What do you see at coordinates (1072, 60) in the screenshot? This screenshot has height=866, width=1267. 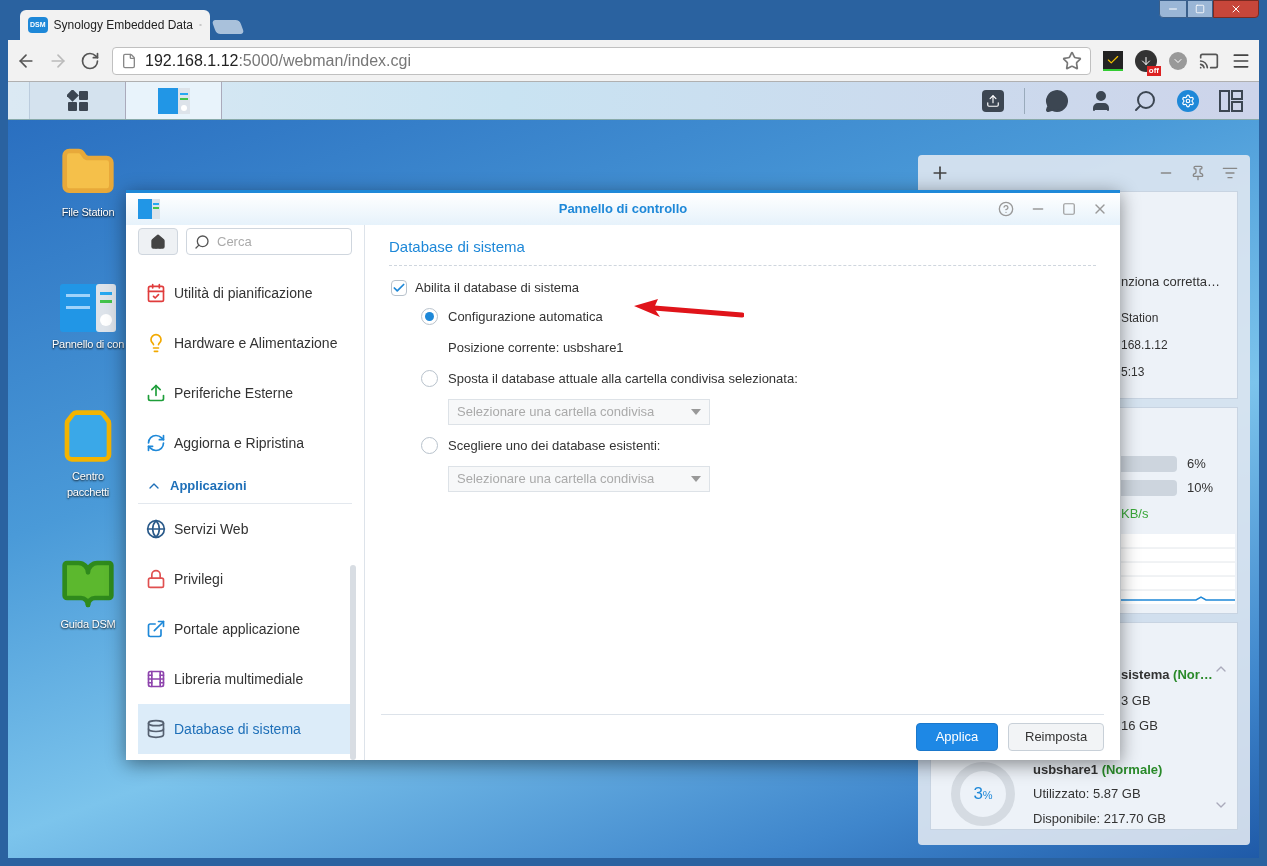 I see `bookmark-star-icon` at bounding box center [1072, 60].